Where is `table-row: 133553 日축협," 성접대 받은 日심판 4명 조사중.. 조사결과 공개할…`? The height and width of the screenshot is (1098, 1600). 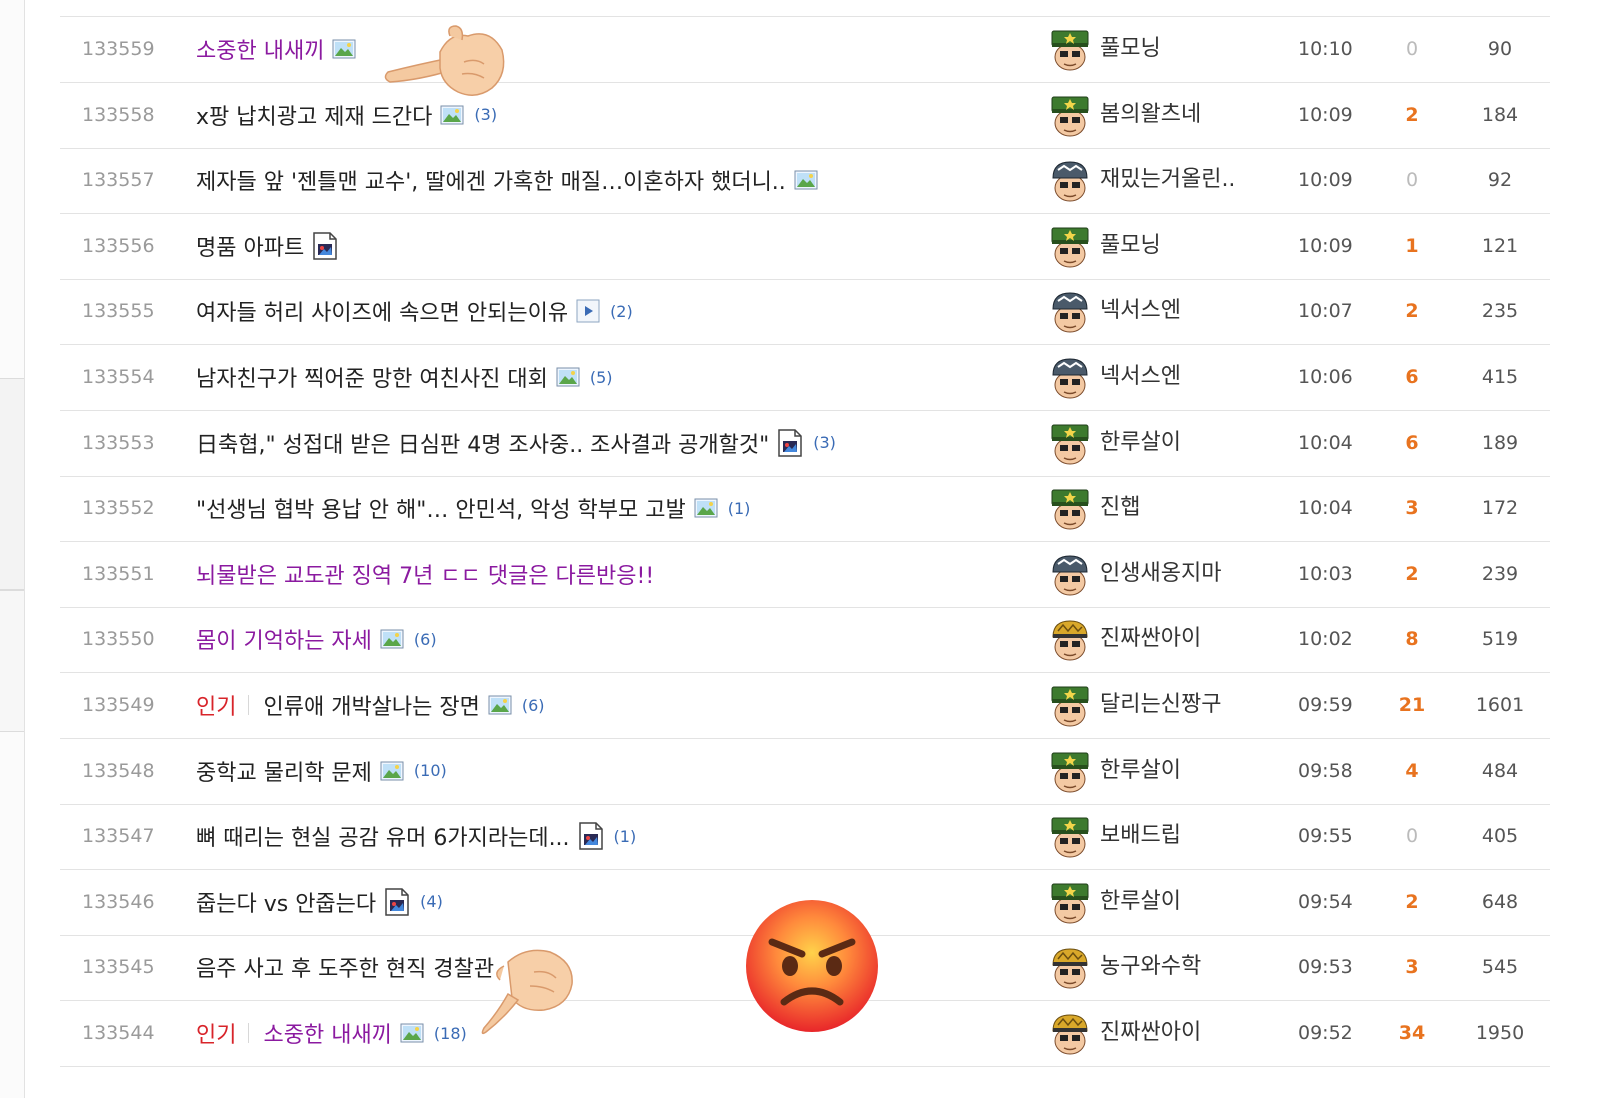 table-row: 133553 日축협," 성접대 받은 日심판 4명 조사중.. 조사결과 공개할… is located at coordinates (805, 444).